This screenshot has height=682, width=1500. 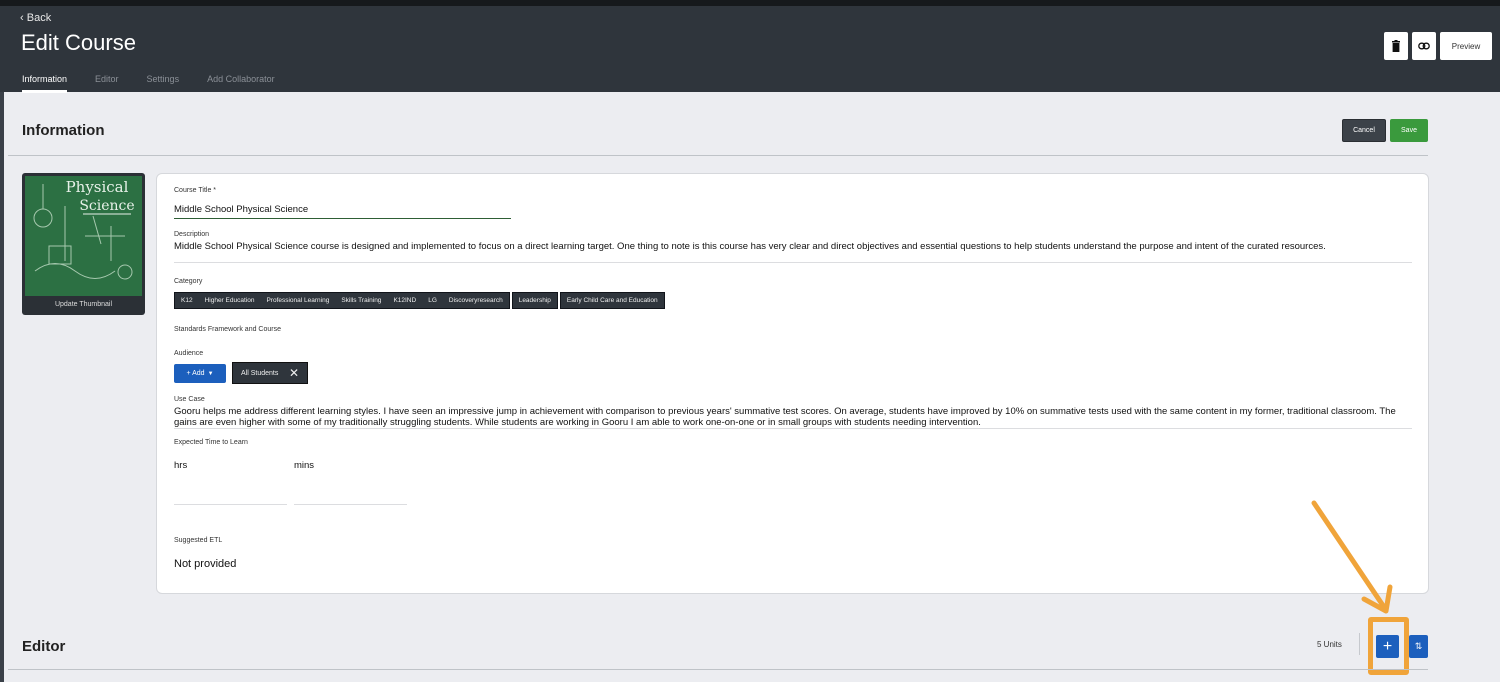 I want to click on header-actions: Preview, so click(x=1438, y=46).